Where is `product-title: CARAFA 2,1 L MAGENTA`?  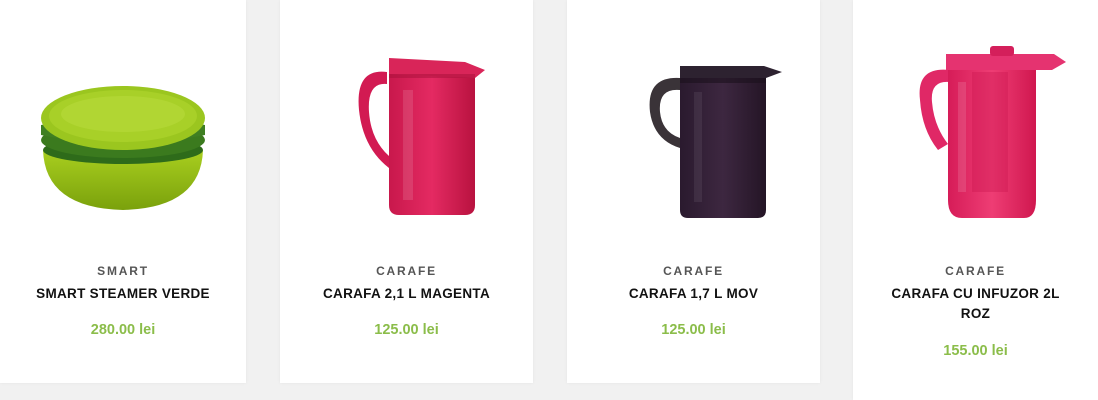 product-title: CARAFA 2,1 L MAGENTA is located at coordinates (406, 294).